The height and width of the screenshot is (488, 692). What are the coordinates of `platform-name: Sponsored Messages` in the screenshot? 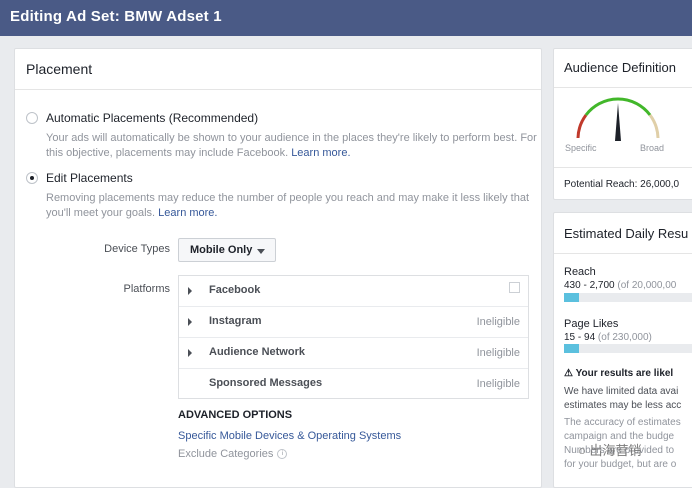 It's located at (266, 383).